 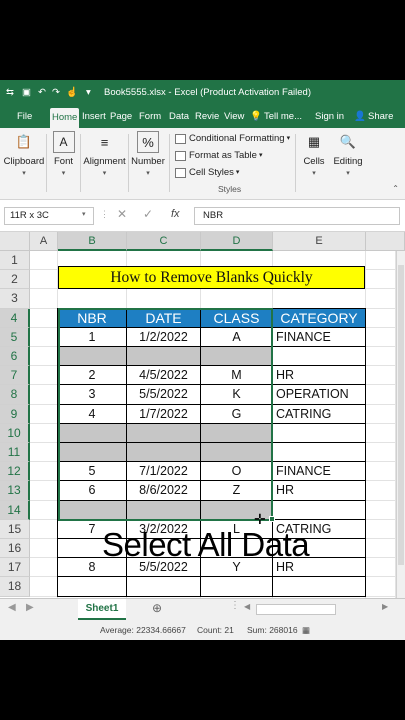 What do you see at coordinates (237, 395) in the screenshot?
I see `table-cell: K` at bounding box center [237, 395].